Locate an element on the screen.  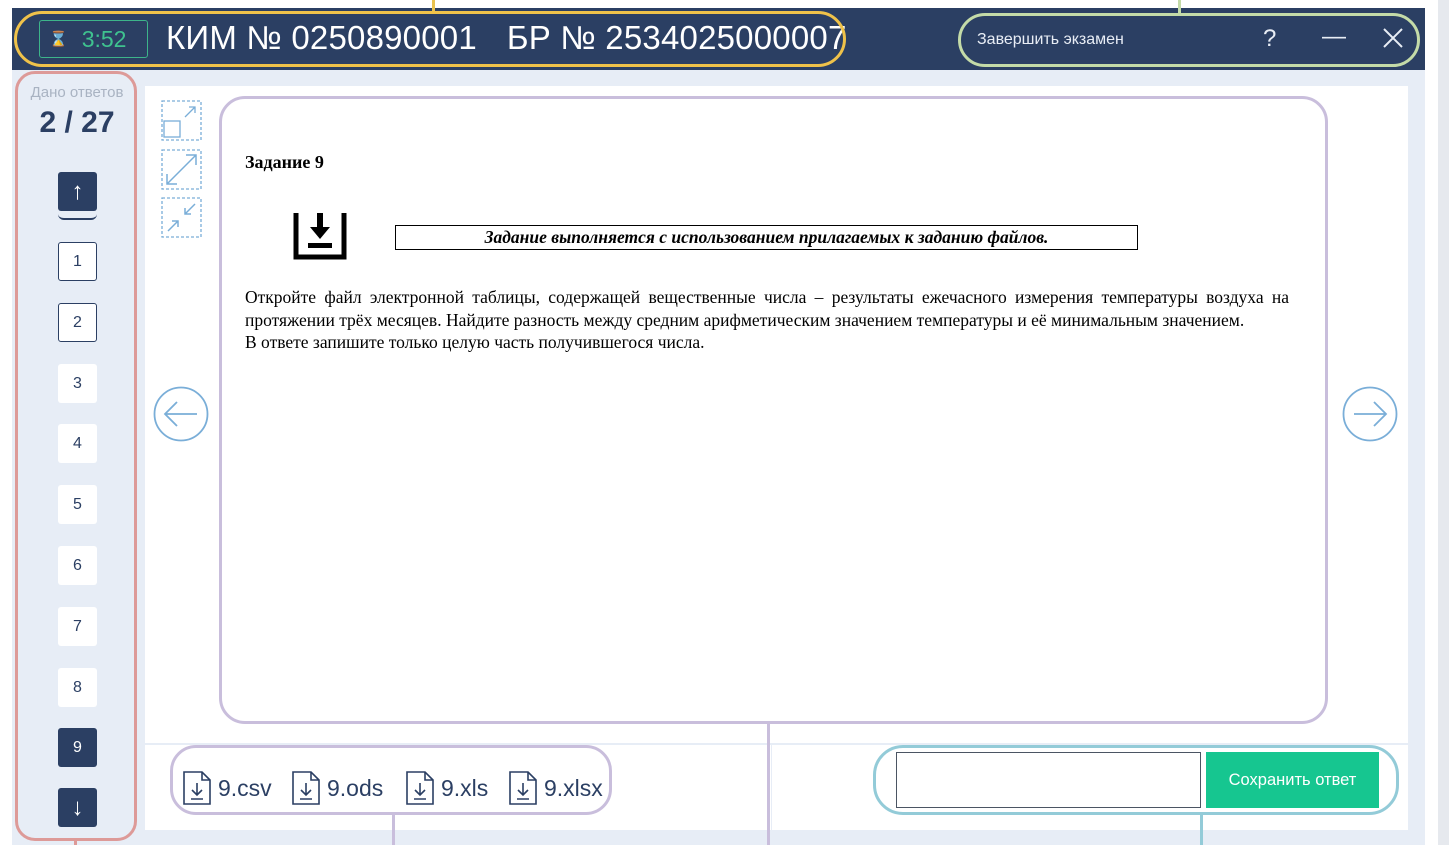
prev-task-arrow-icon is located at coordinates (181, 414).